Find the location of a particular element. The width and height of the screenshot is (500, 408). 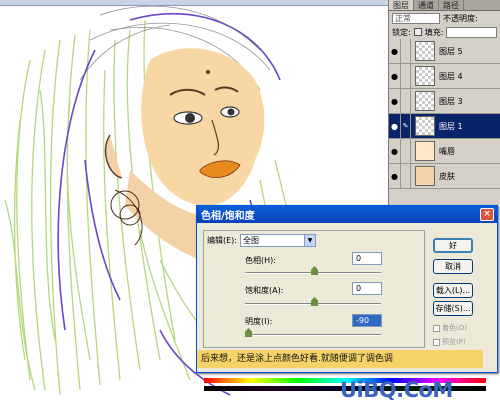

fill-label: 填充: is located at coordinates (434, 32).